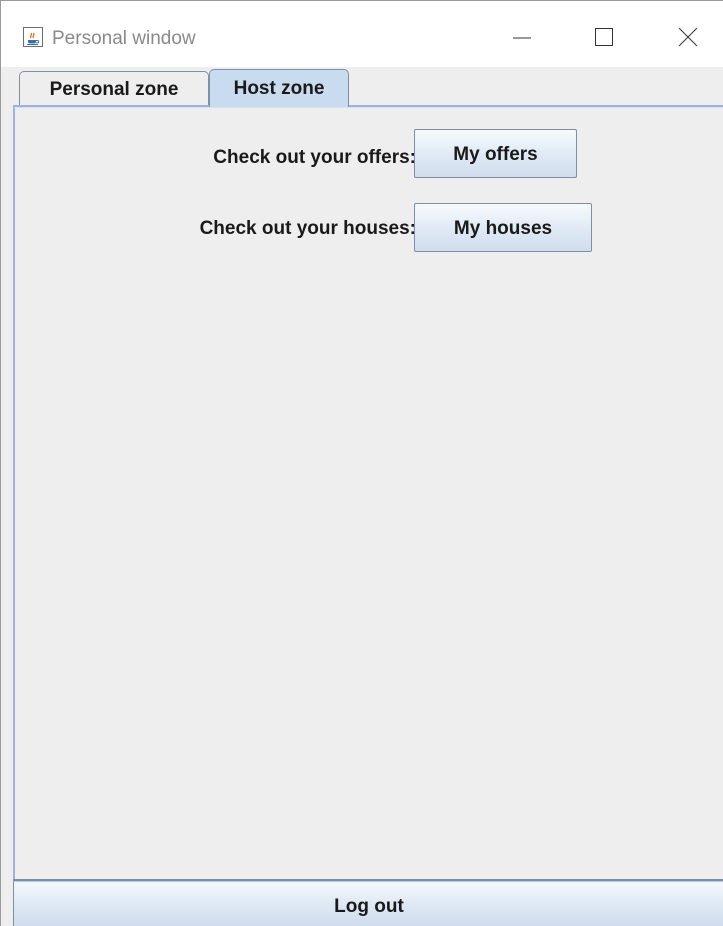 The height and width of the screenshot is (926, 723). What do you see at coordinates (307, 228) in the screenshot?
I see `houses-label: Check out your houses:` at bounding box center [307, 228].